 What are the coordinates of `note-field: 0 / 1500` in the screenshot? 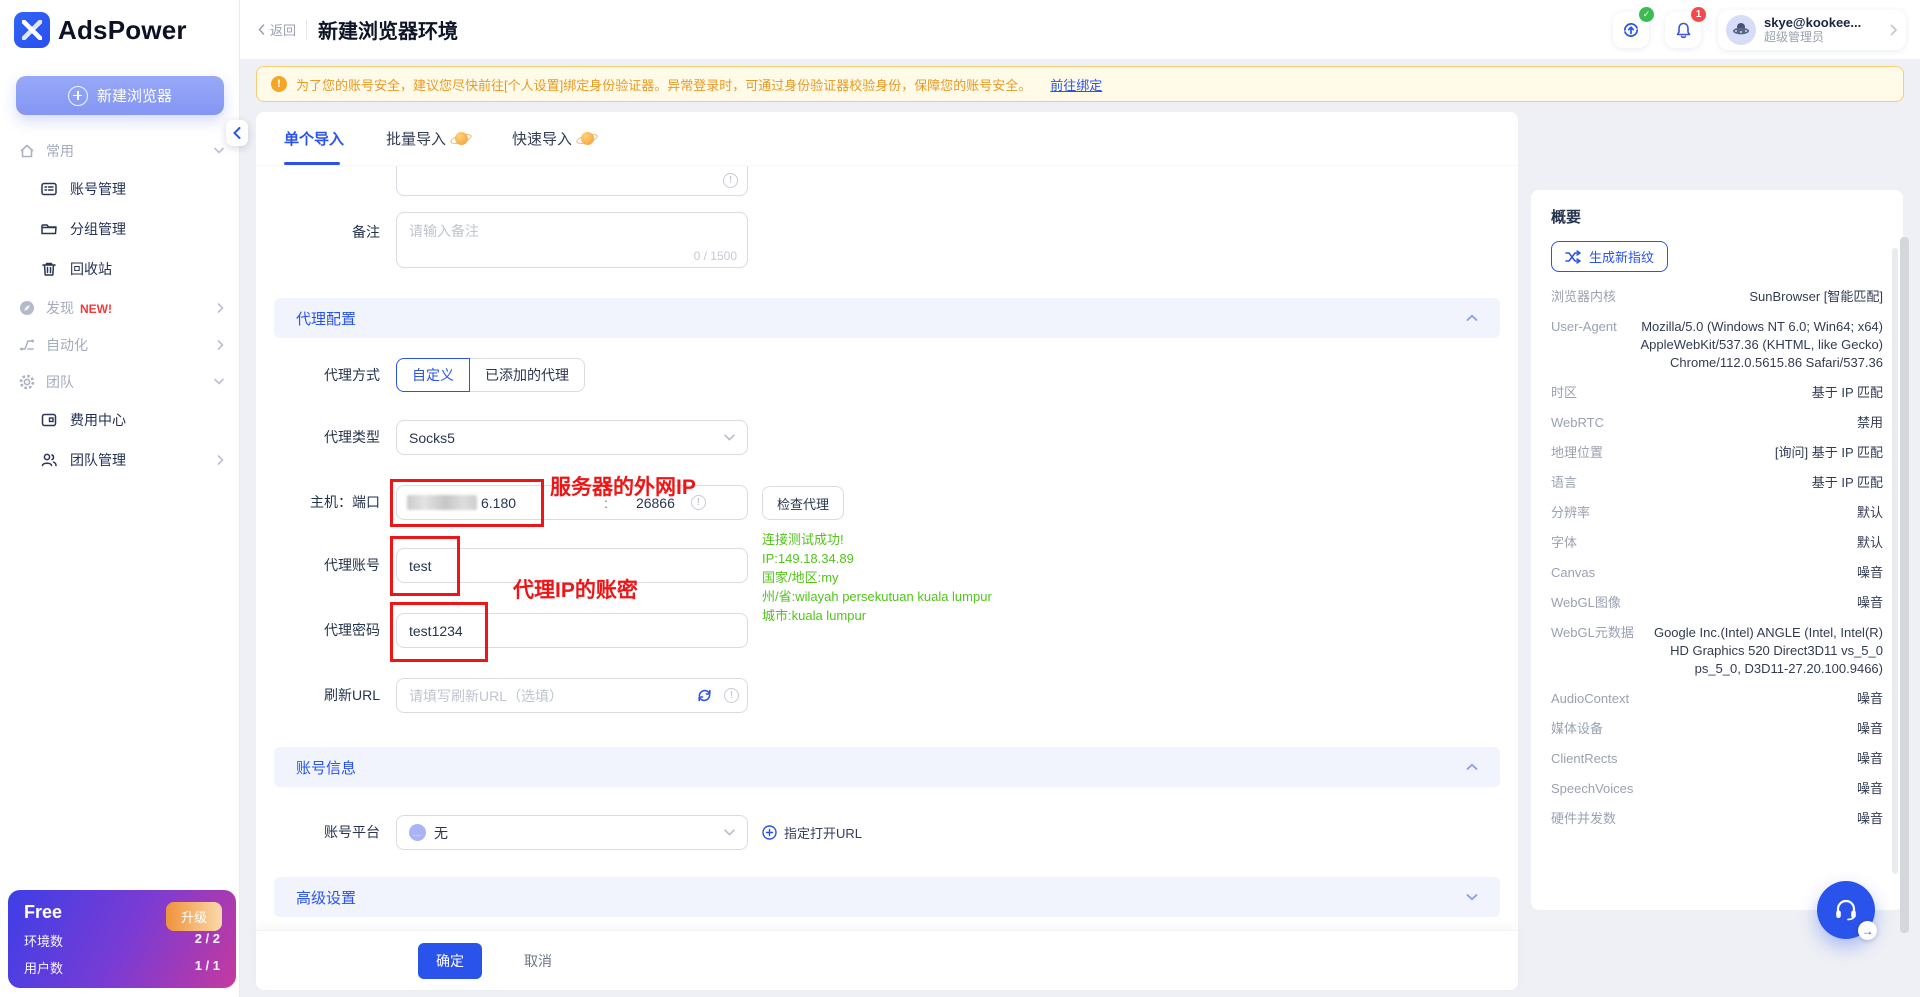 It's located at (572, 240).